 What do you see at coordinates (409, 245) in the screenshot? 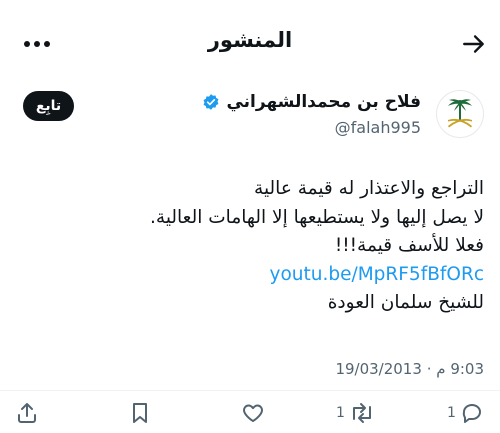
I see `post-line: فعلا للأسف قيمة!!!` at bounding box center [409, 245].